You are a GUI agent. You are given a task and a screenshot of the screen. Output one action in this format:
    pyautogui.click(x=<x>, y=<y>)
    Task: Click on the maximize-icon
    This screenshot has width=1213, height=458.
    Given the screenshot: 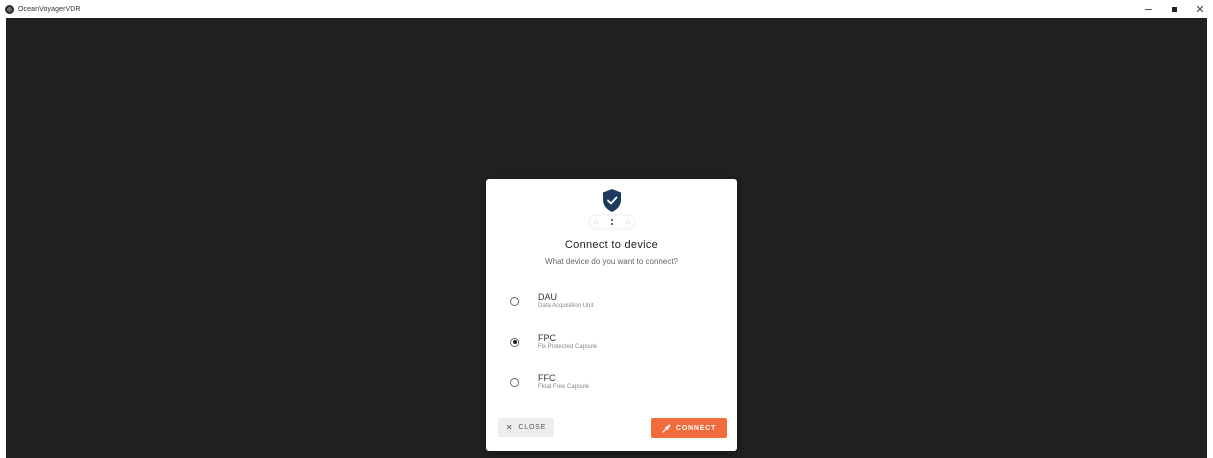 What is the action you would take?
    pyautogui.click(x=1174, y=9)
    